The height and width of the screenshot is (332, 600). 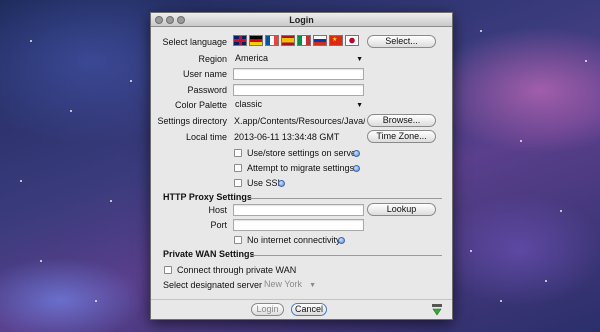 I want to click on private-wan-section-title: Private WAN Settings, so click(x=209, y=254).